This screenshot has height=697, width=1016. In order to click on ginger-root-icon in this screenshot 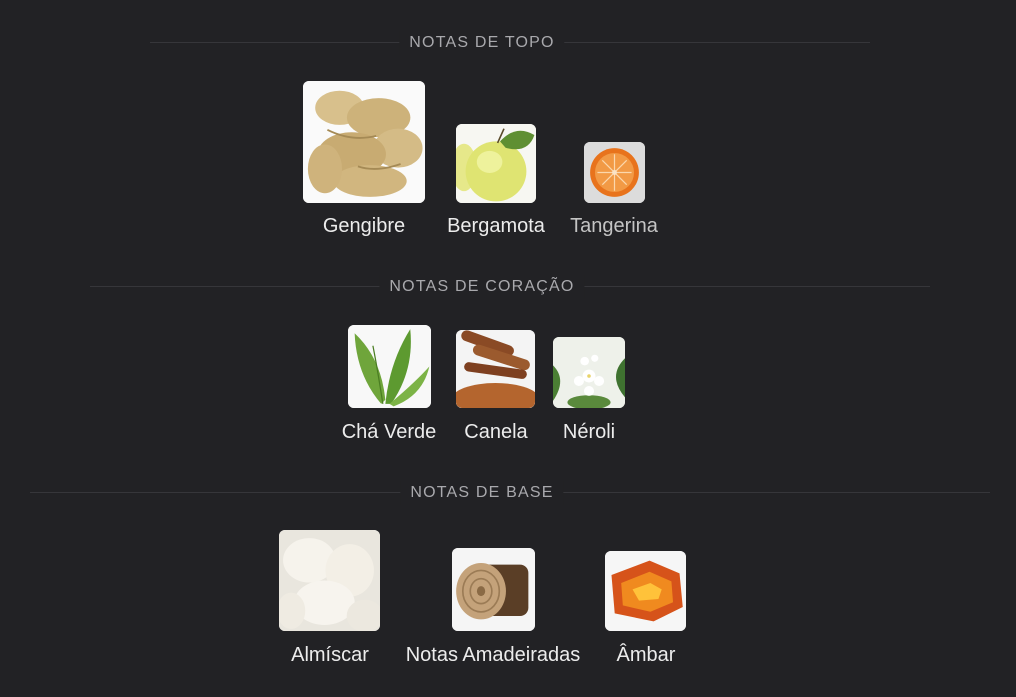, I will do `click(364, 142)`.